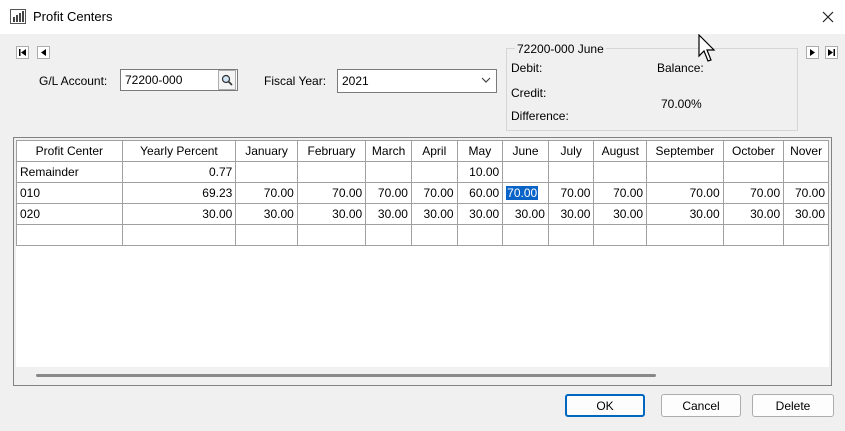 The width and height of the screenshot is (845, 431). What do you see at coordinates (331, 151) in the screenshot?
I see `column-header: February` at bounding box center [331, 151].